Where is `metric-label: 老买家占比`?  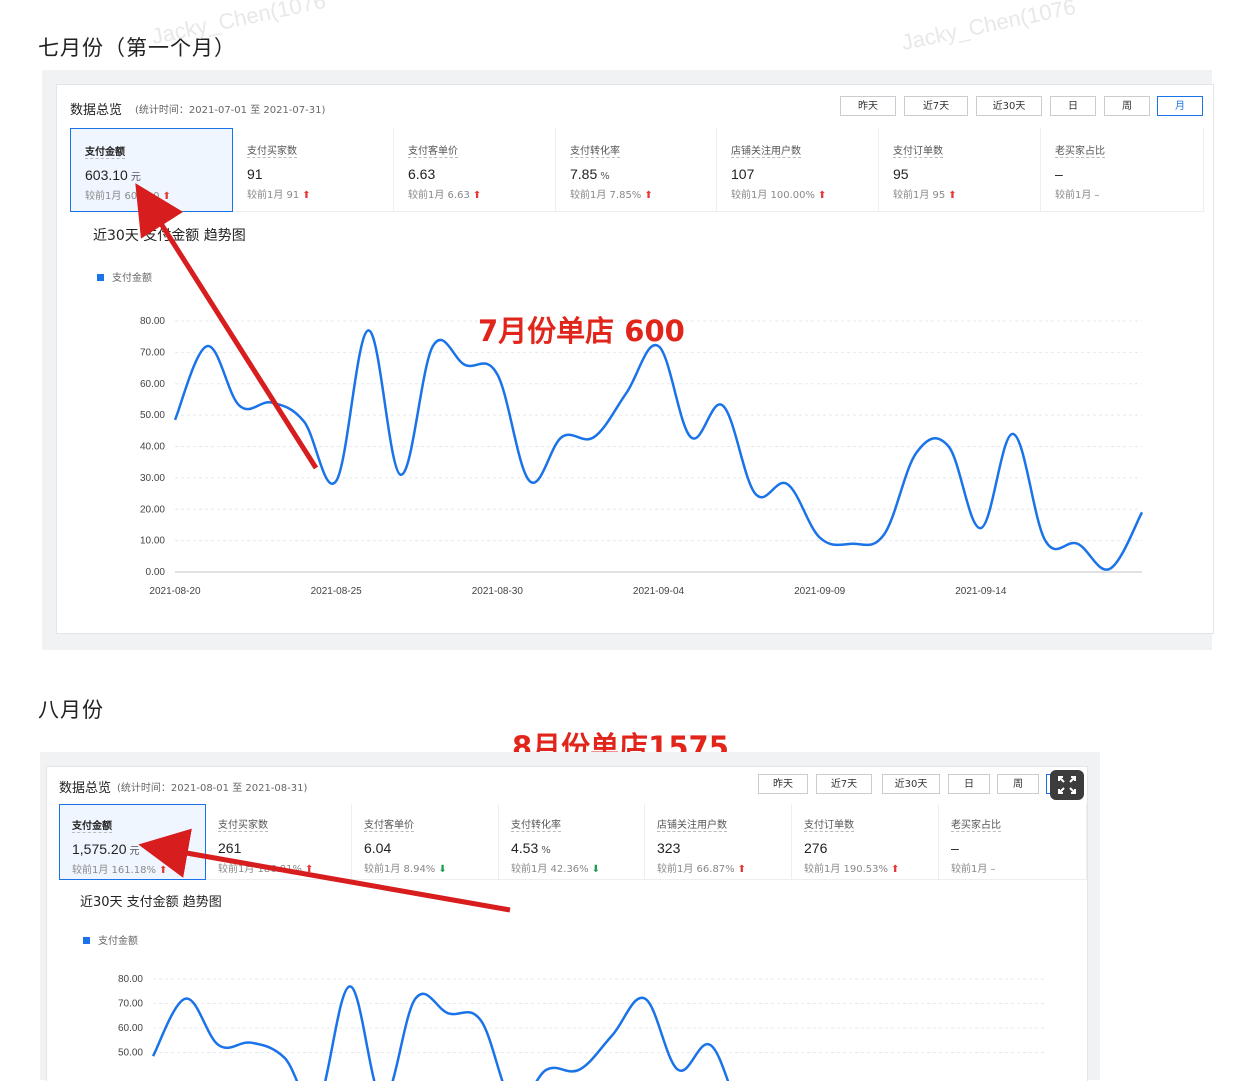 metric-label: 老买家占比 is located at coordinates (1080, 150).